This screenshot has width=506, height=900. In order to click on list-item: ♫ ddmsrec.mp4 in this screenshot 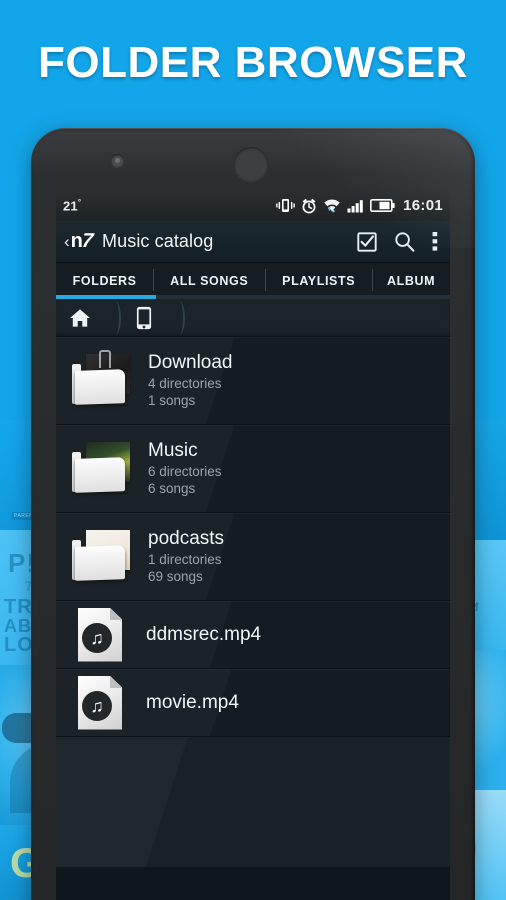, I will do `click(253, 635)`.